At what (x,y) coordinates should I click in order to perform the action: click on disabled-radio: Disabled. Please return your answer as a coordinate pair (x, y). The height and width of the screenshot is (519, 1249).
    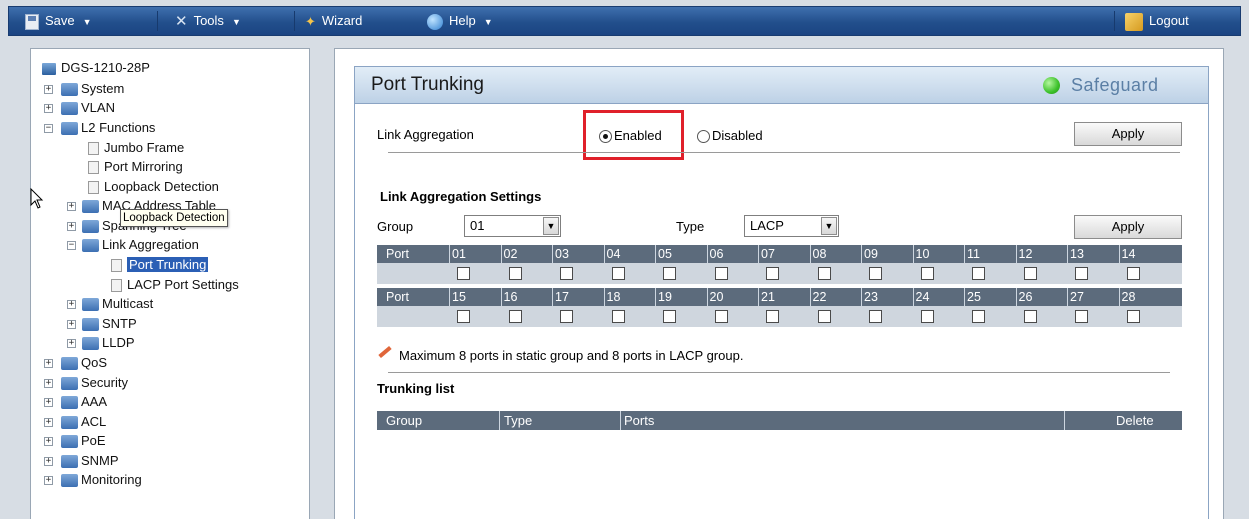
    Looking at the image, I should click on (730, 136).